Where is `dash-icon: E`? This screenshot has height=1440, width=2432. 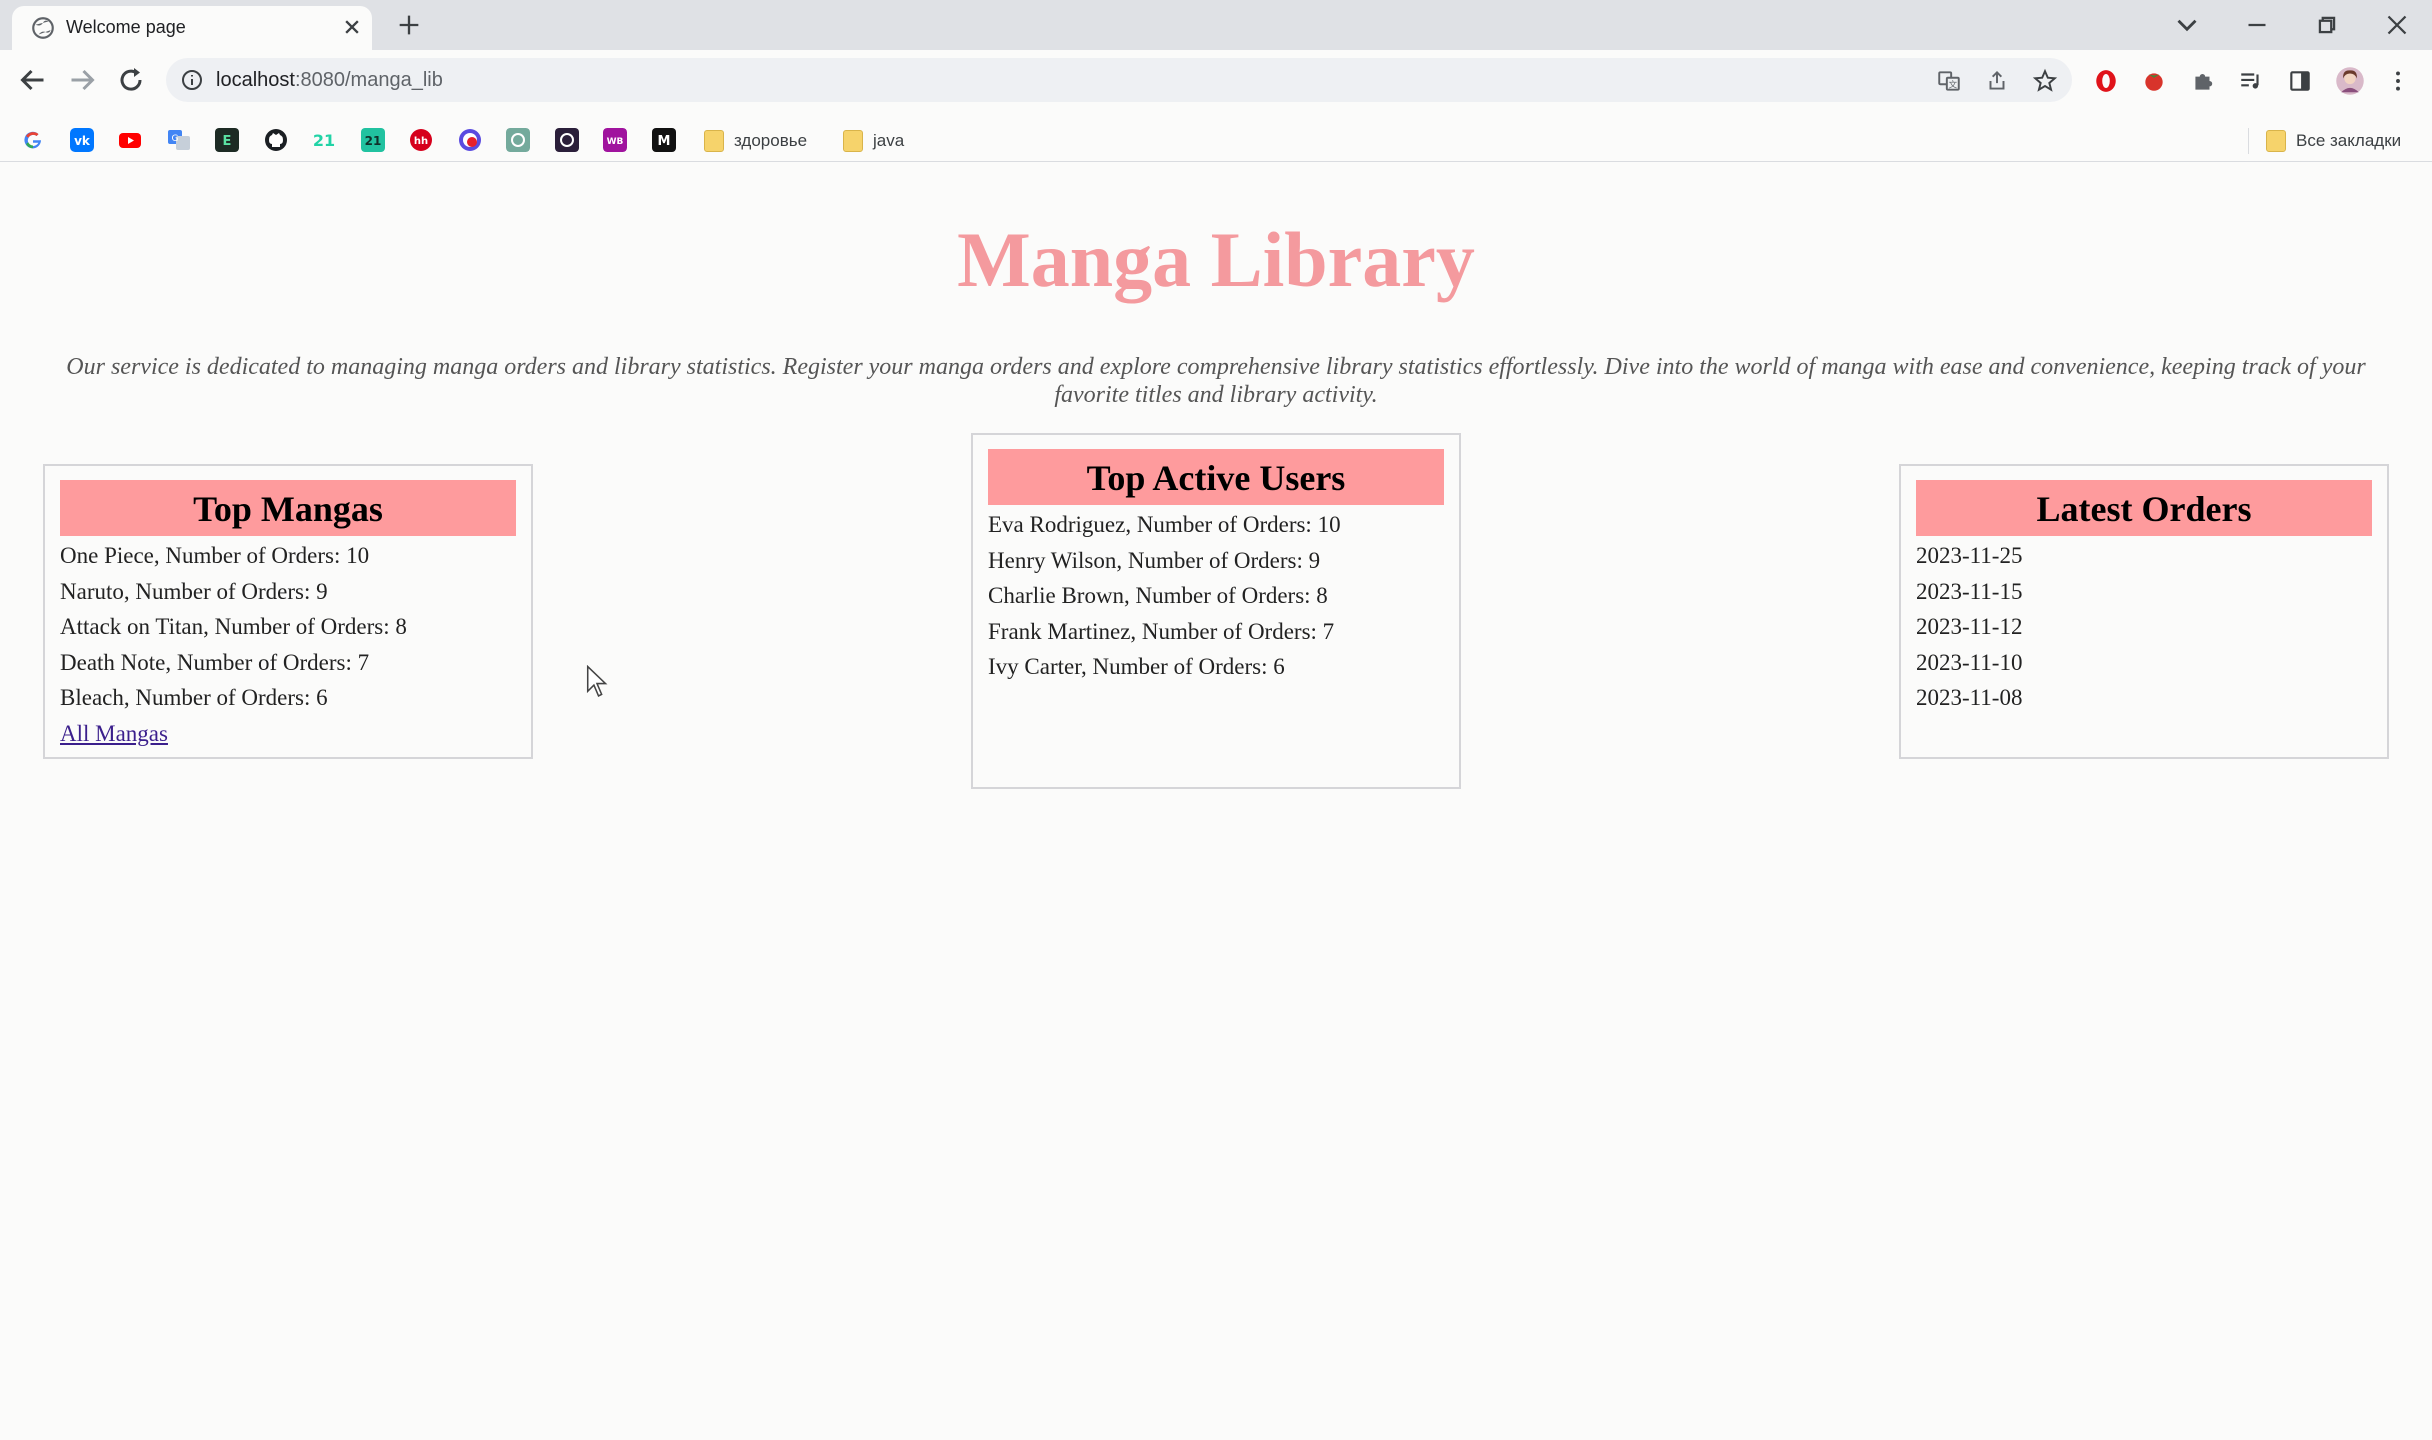
dash-icon: E is located at coordinates (227, 140).